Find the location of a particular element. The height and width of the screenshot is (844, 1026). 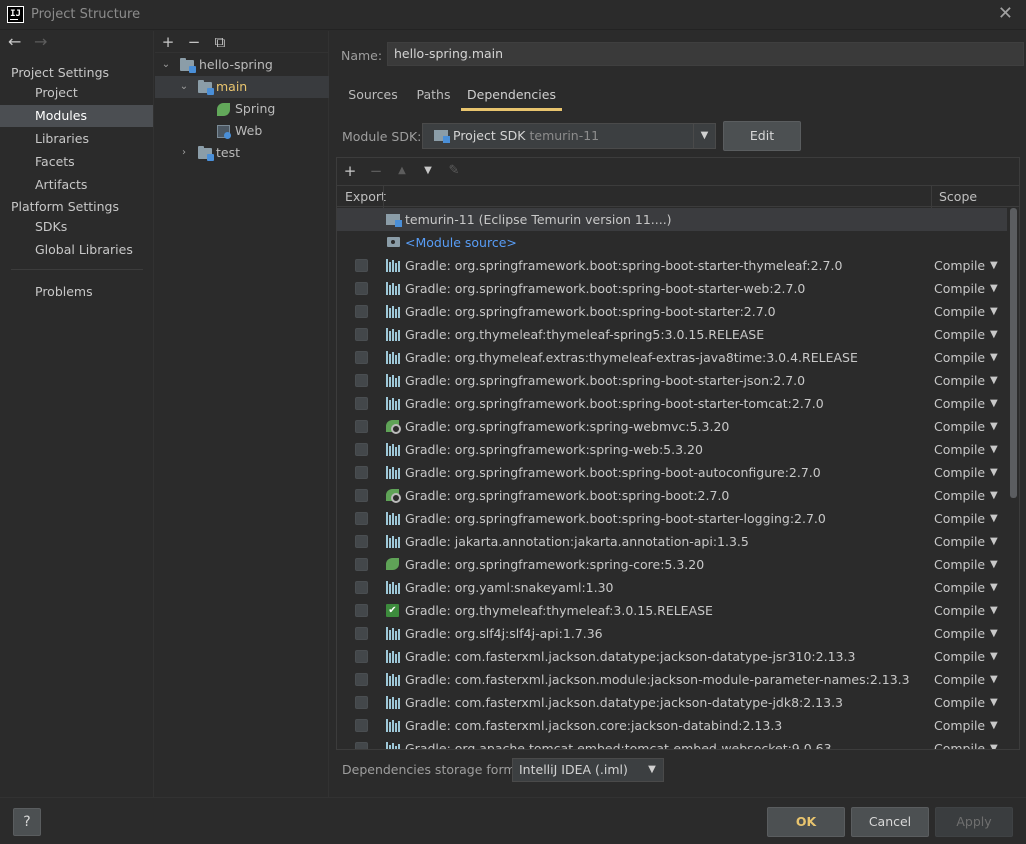

tab-dependencies: Dependencies is located at coordinates (511, 97).